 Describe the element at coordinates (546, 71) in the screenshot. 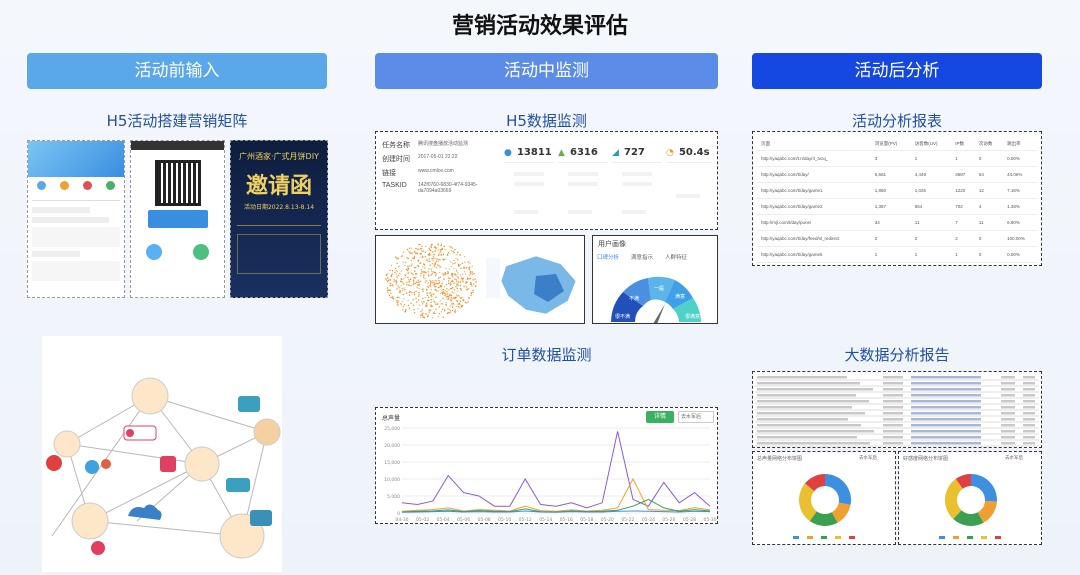

I see `tab-during-activity: 活动中监测` at that location.